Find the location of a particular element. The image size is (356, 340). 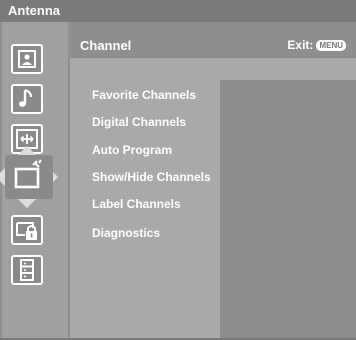

menu-item-auto-program: Auto Program is located at coordinates (132, 150).